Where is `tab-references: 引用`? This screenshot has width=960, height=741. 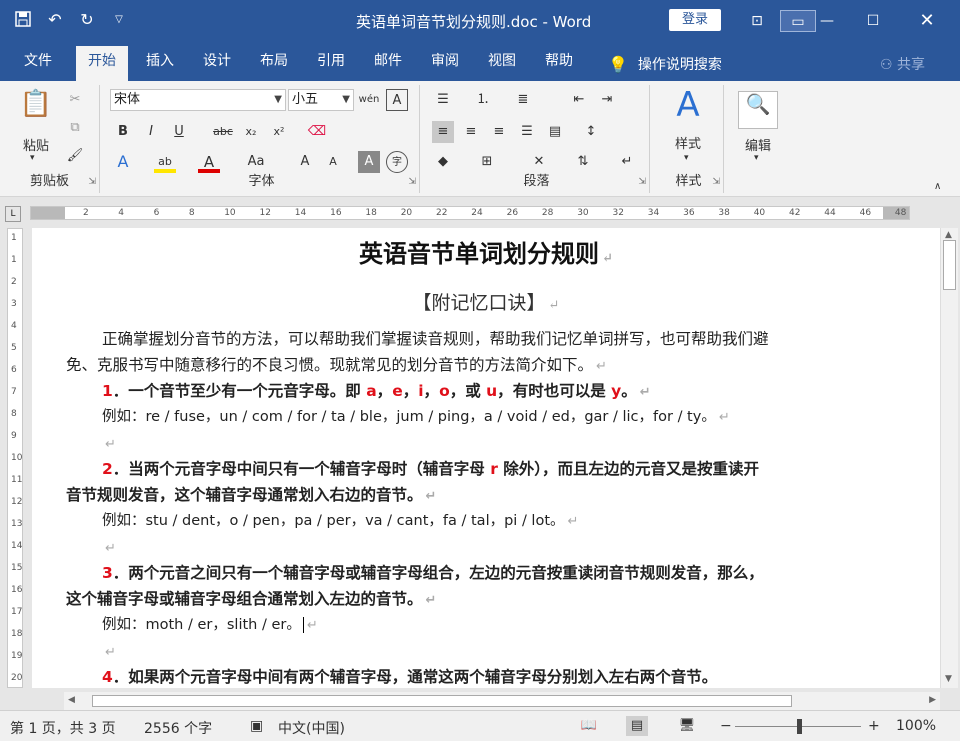
tab-references: 引用 is located at coordinates (331, 65).